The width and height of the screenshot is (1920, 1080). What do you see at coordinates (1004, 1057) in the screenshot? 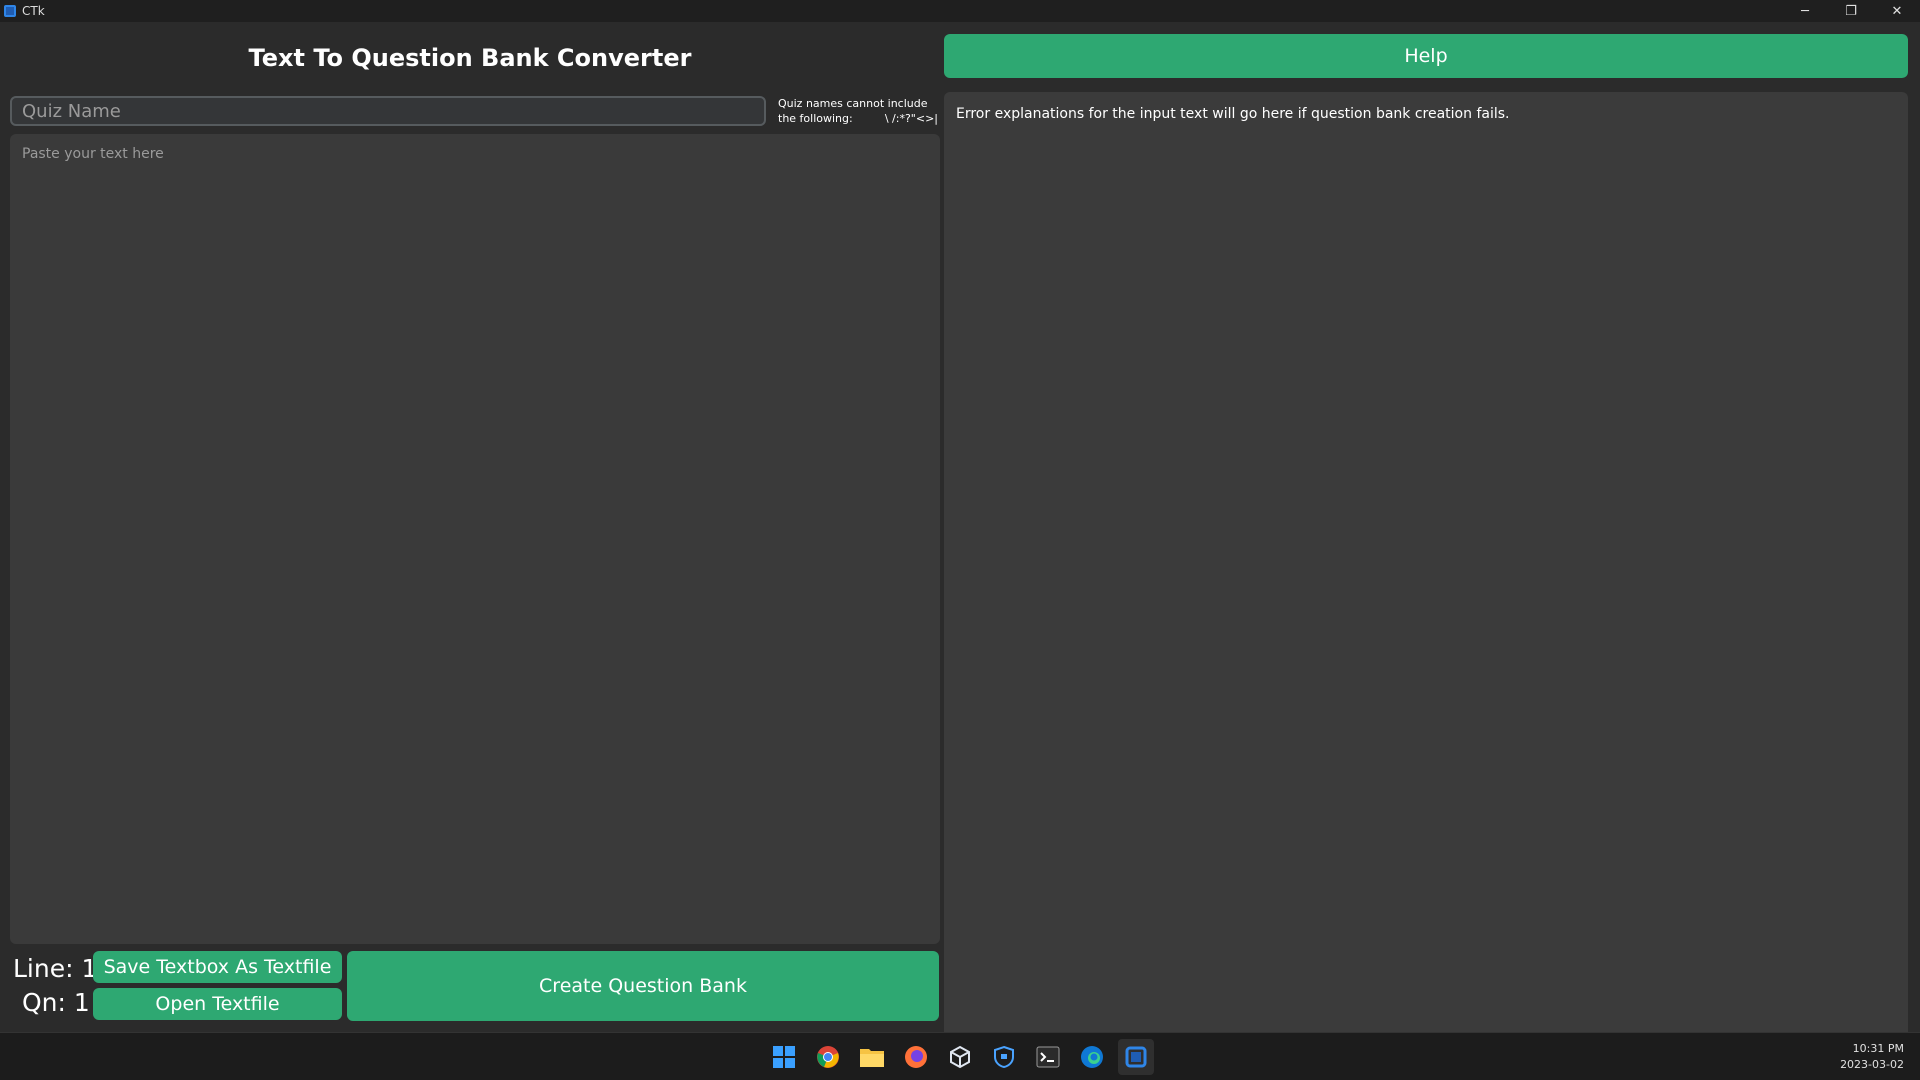
I see `security-shield-icon` at bounding box center [1004, 1057].